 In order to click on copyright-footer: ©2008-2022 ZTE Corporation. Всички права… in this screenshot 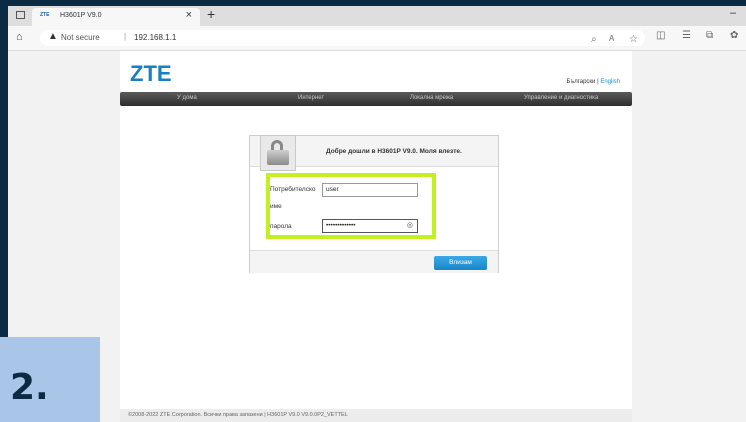, I will do `click(376, 415)`.